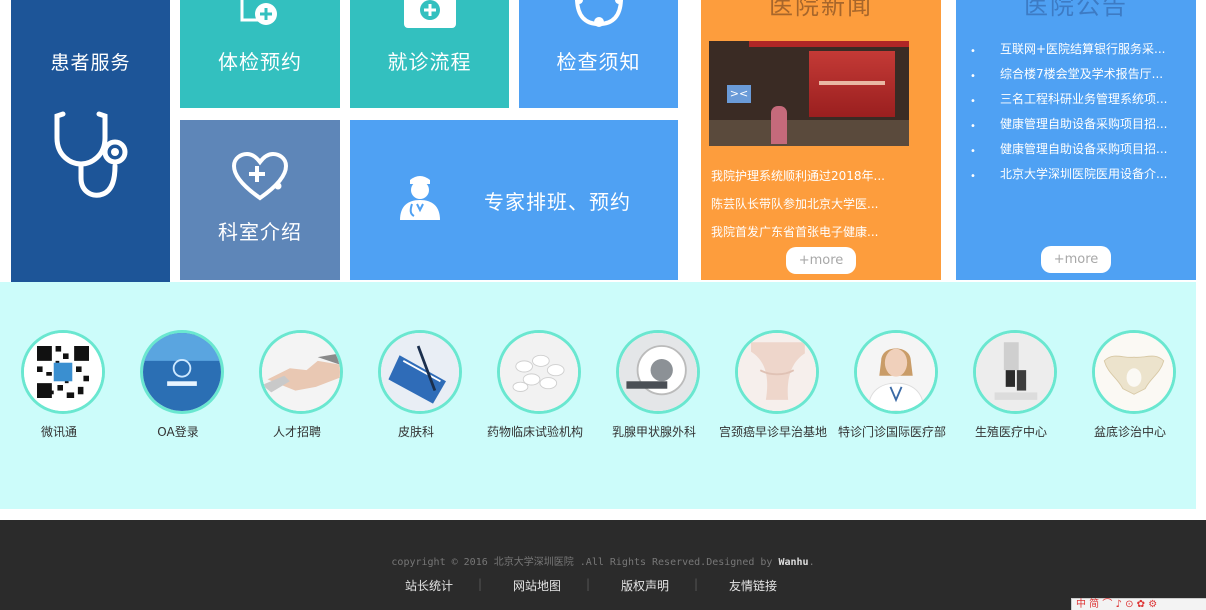 The image size is (1206, 610). What do you see at coordinates (821, 260) in the screenshot?
I see `news-more-button: +more` at bounding box center [821, 260].